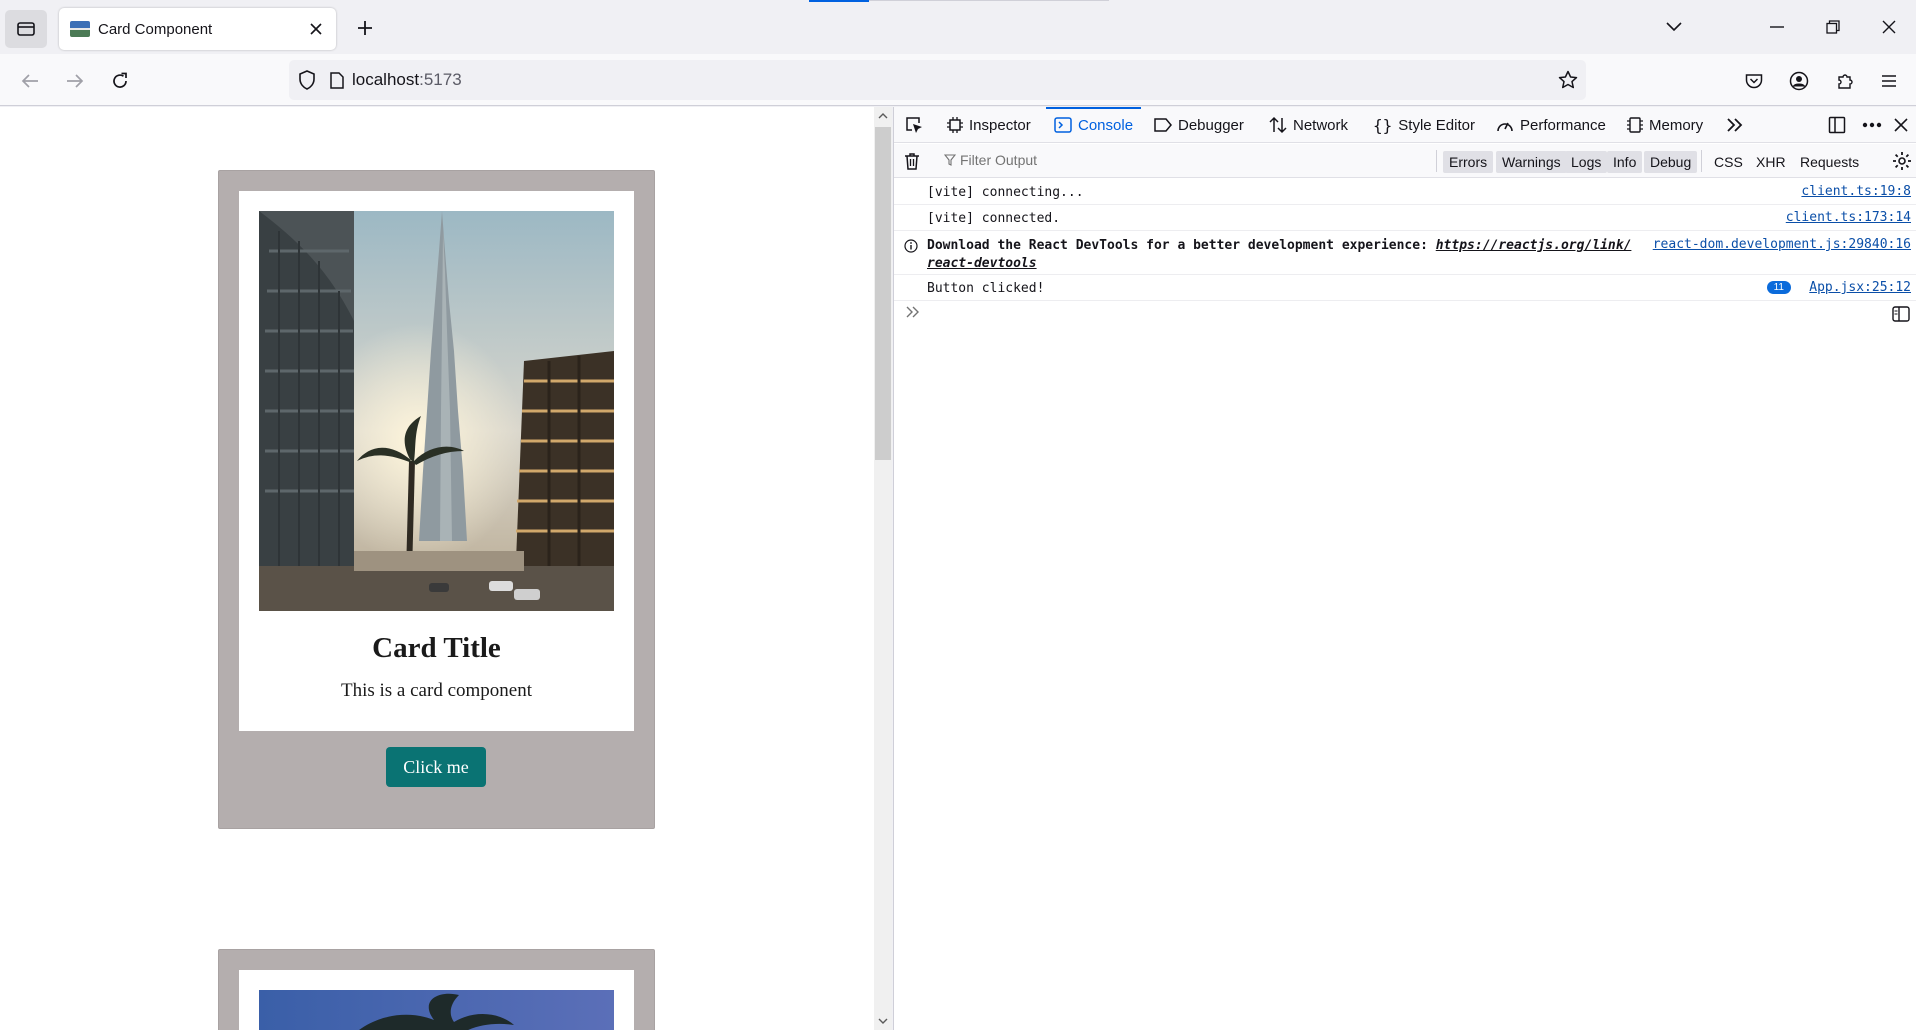 The width and height of the screenshot is (1916, 1030). Describe the element at coordinates (994, 218) in the screenshot. I see `console-message-text: [vite] connected.` at that location.